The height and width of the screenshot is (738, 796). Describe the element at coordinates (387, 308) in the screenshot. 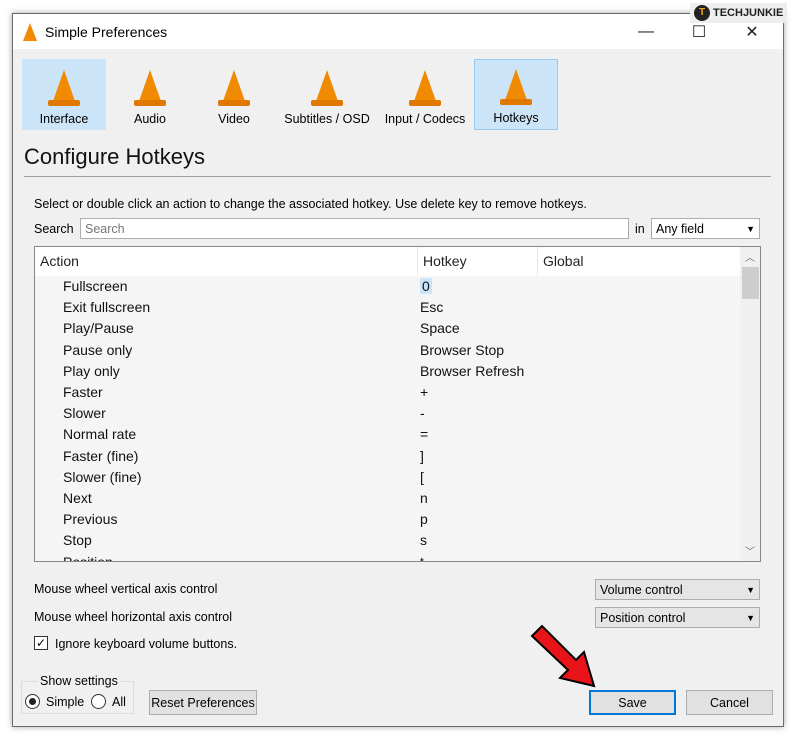

I see `table-row: Exit fullscreen Esc` at that location.